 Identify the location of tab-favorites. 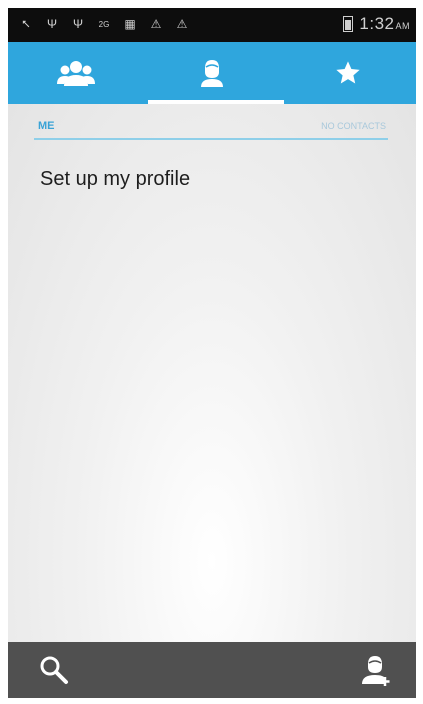
(348, 73).